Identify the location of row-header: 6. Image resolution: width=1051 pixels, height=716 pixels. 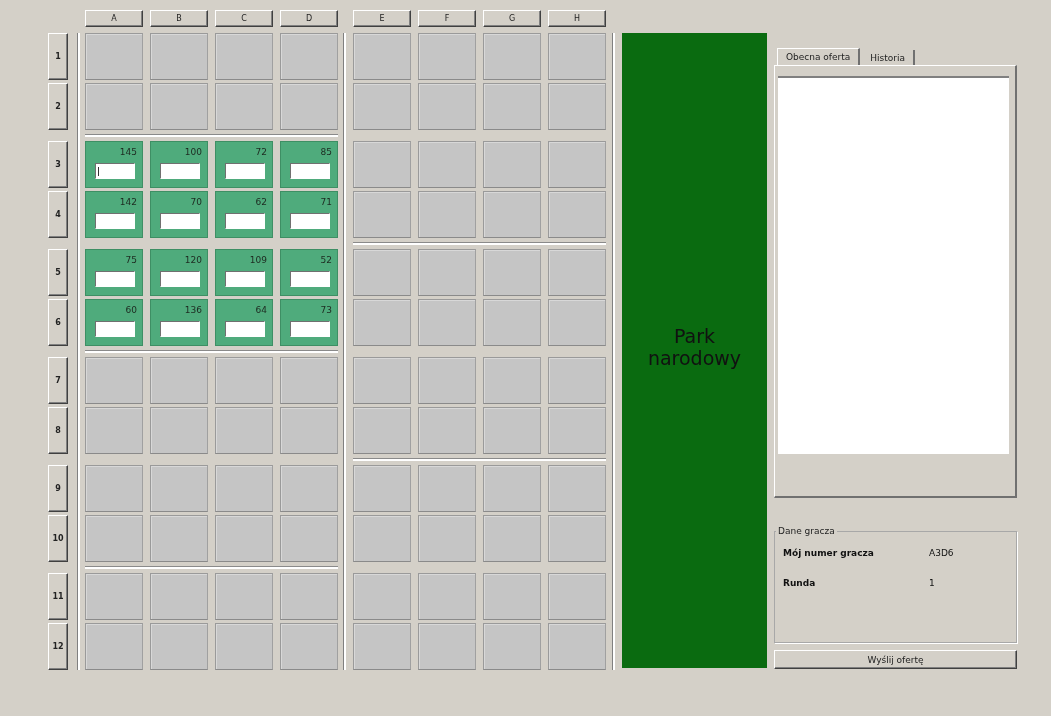
(58, 322).